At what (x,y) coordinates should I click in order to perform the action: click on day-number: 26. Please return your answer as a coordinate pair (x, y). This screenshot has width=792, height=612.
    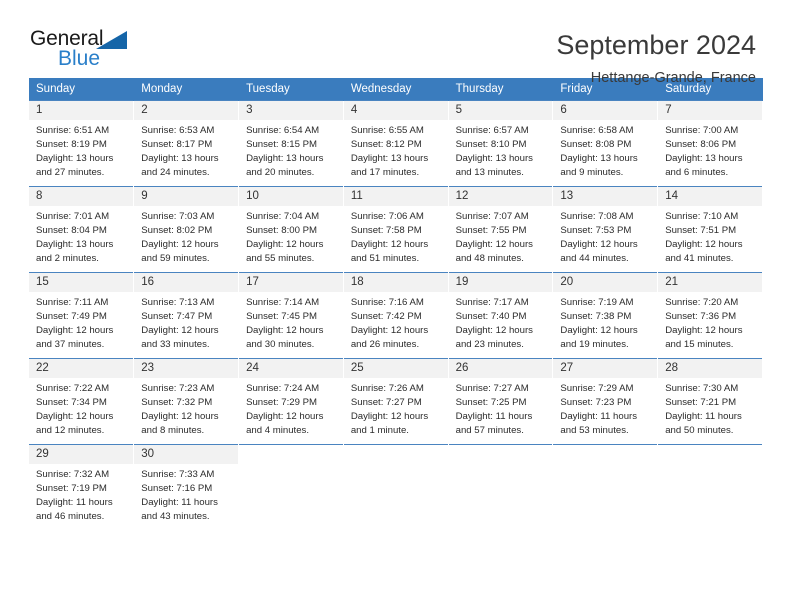
    Looking at the image, I should click on (500, 369).